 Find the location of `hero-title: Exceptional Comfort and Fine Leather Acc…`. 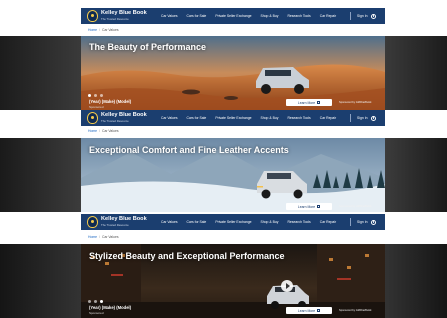

hero-title: Exceptional Comfort and Fine Leather Acc… is located at coordinates (189, 150).